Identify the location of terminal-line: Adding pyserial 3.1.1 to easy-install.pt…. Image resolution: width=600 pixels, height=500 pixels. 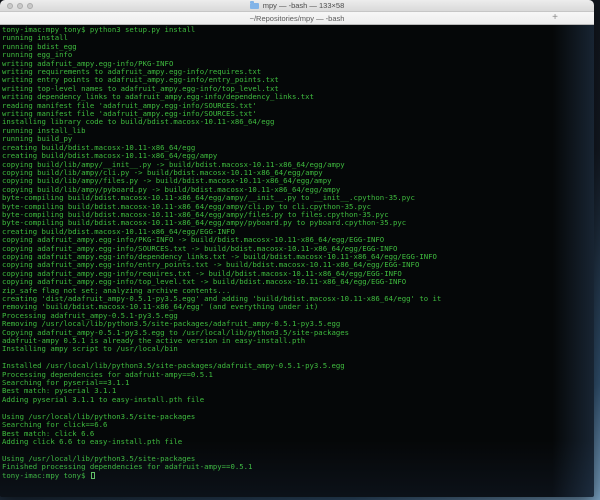
(103, 399).